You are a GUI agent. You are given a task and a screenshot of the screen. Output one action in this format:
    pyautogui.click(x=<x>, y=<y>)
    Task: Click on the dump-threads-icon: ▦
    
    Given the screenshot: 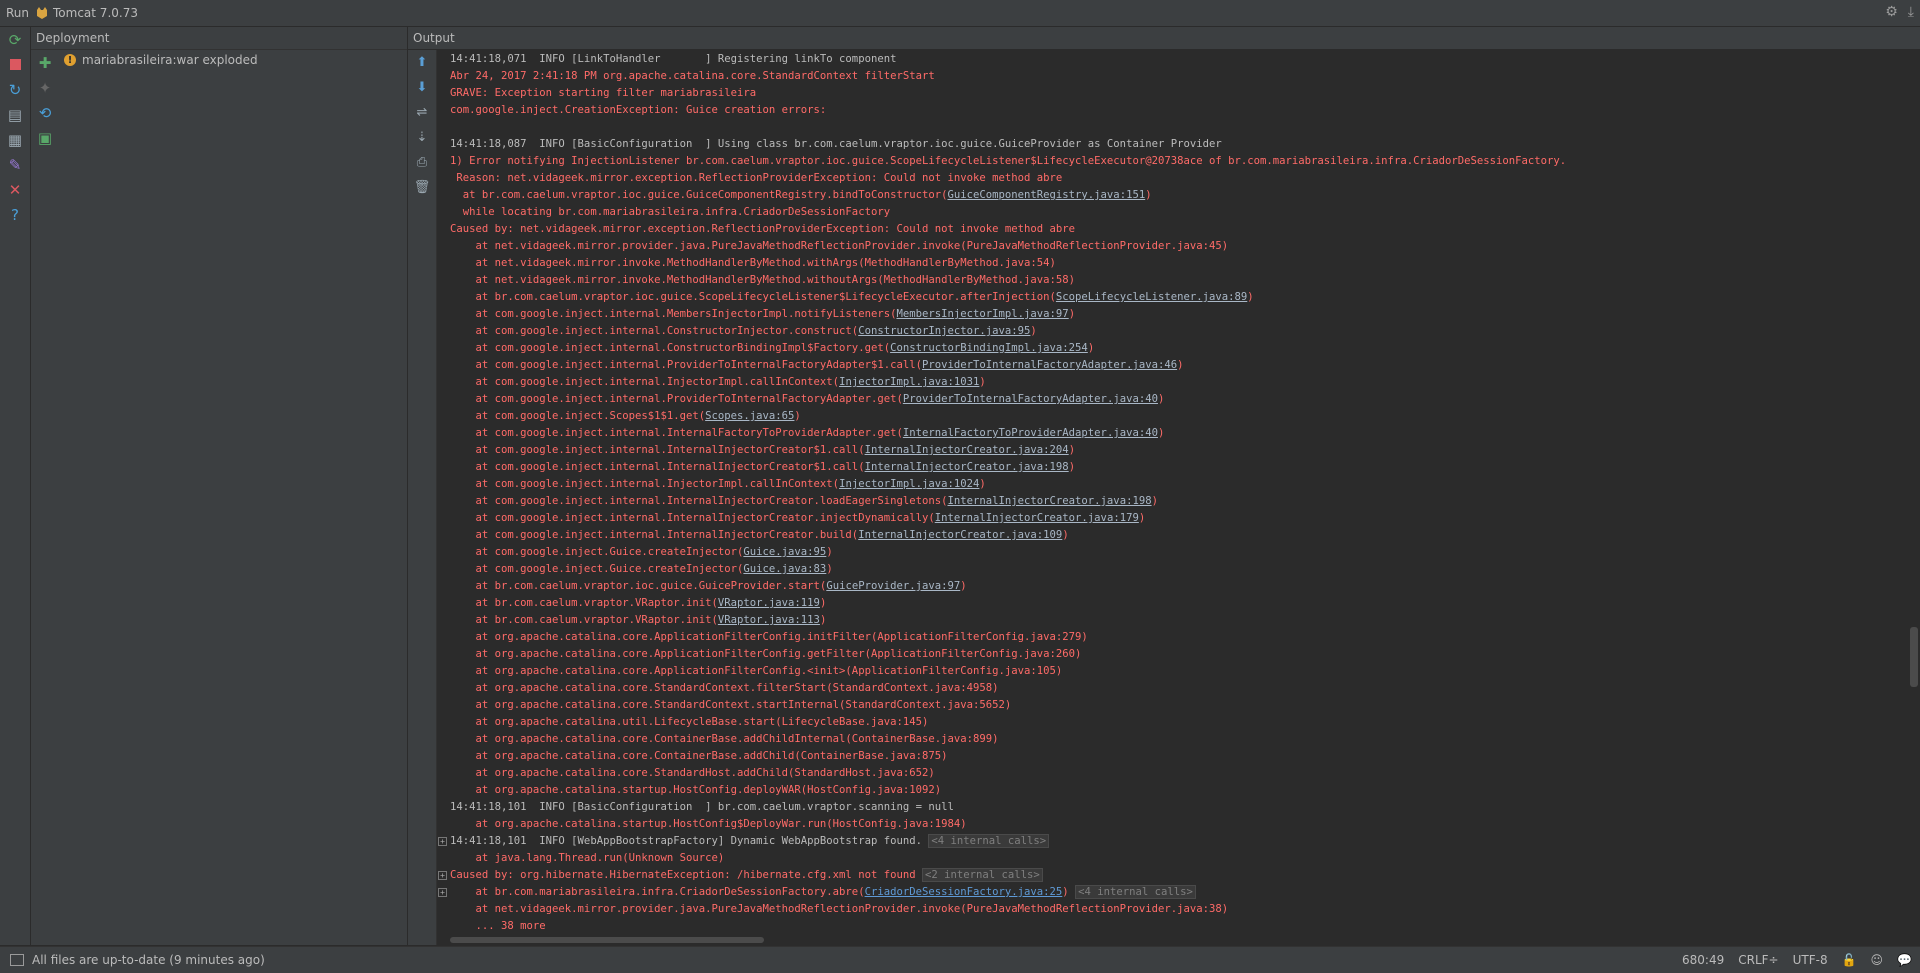 What is the action you would take?
    pyautogui.click(x=15, y=139)
    